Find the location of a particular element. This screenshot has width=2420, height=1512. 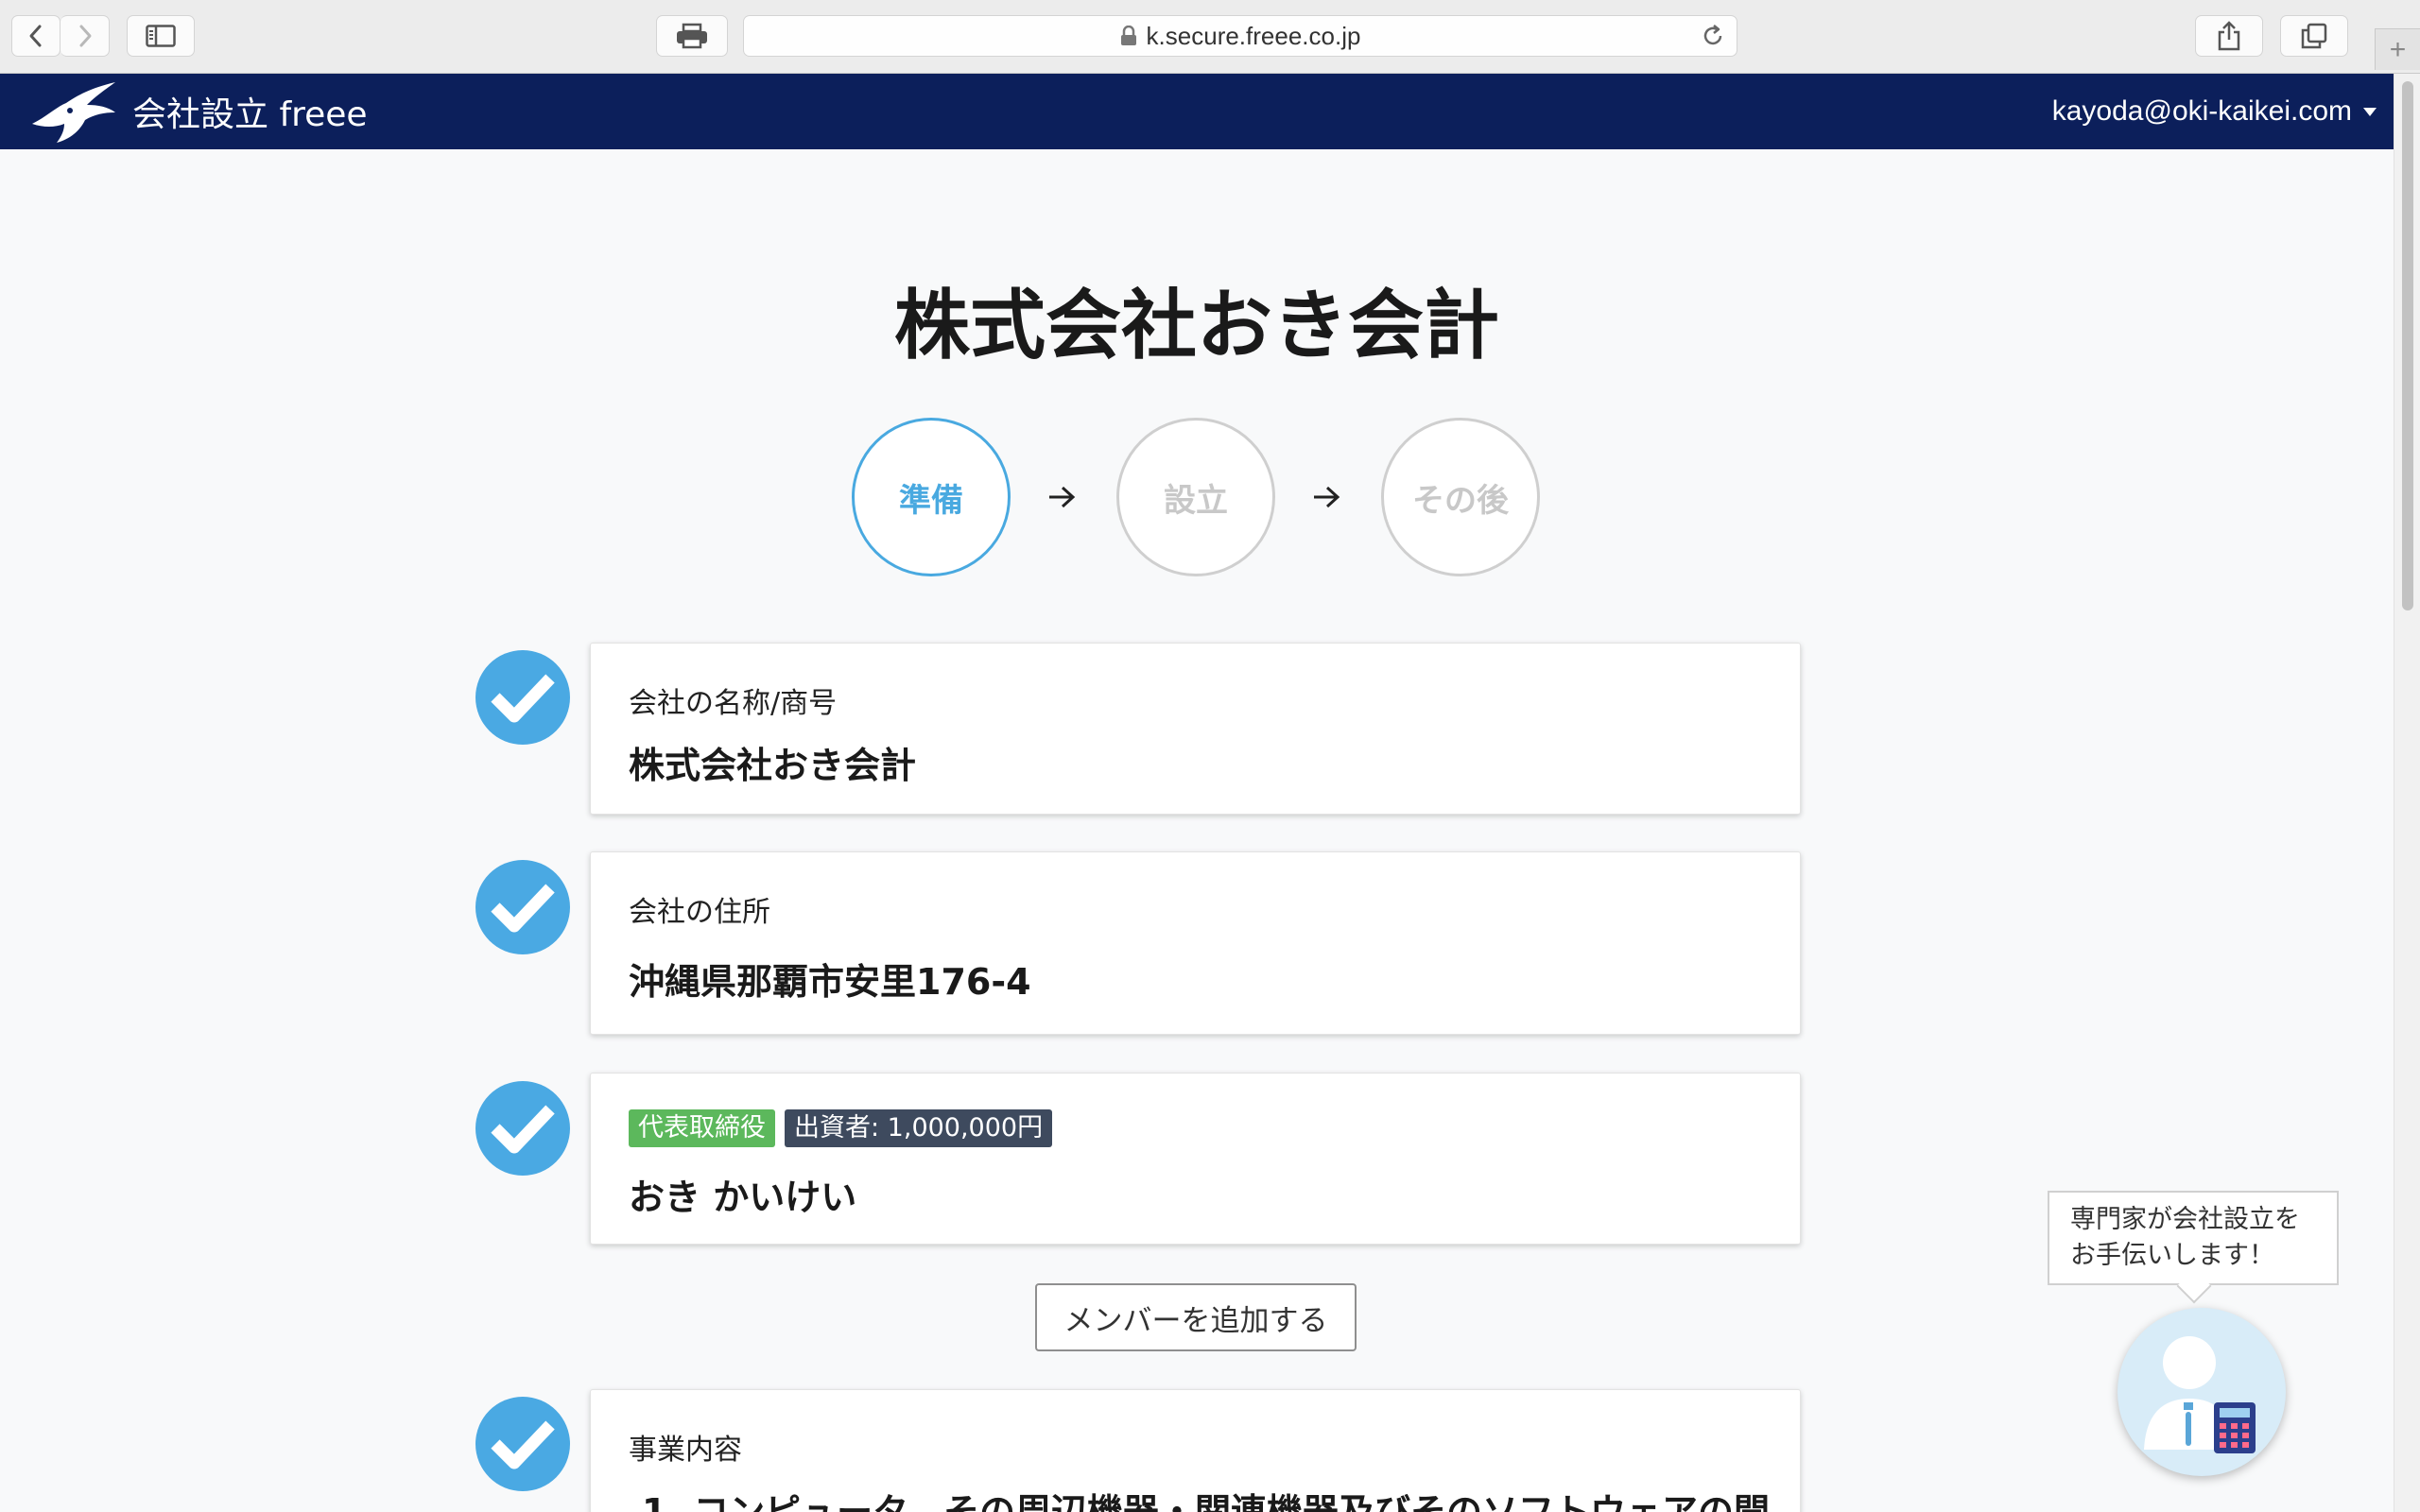

company-address-card: 会社の住所 沖縄県那覇市安里176-4 is located at coordinates (1196, 943).